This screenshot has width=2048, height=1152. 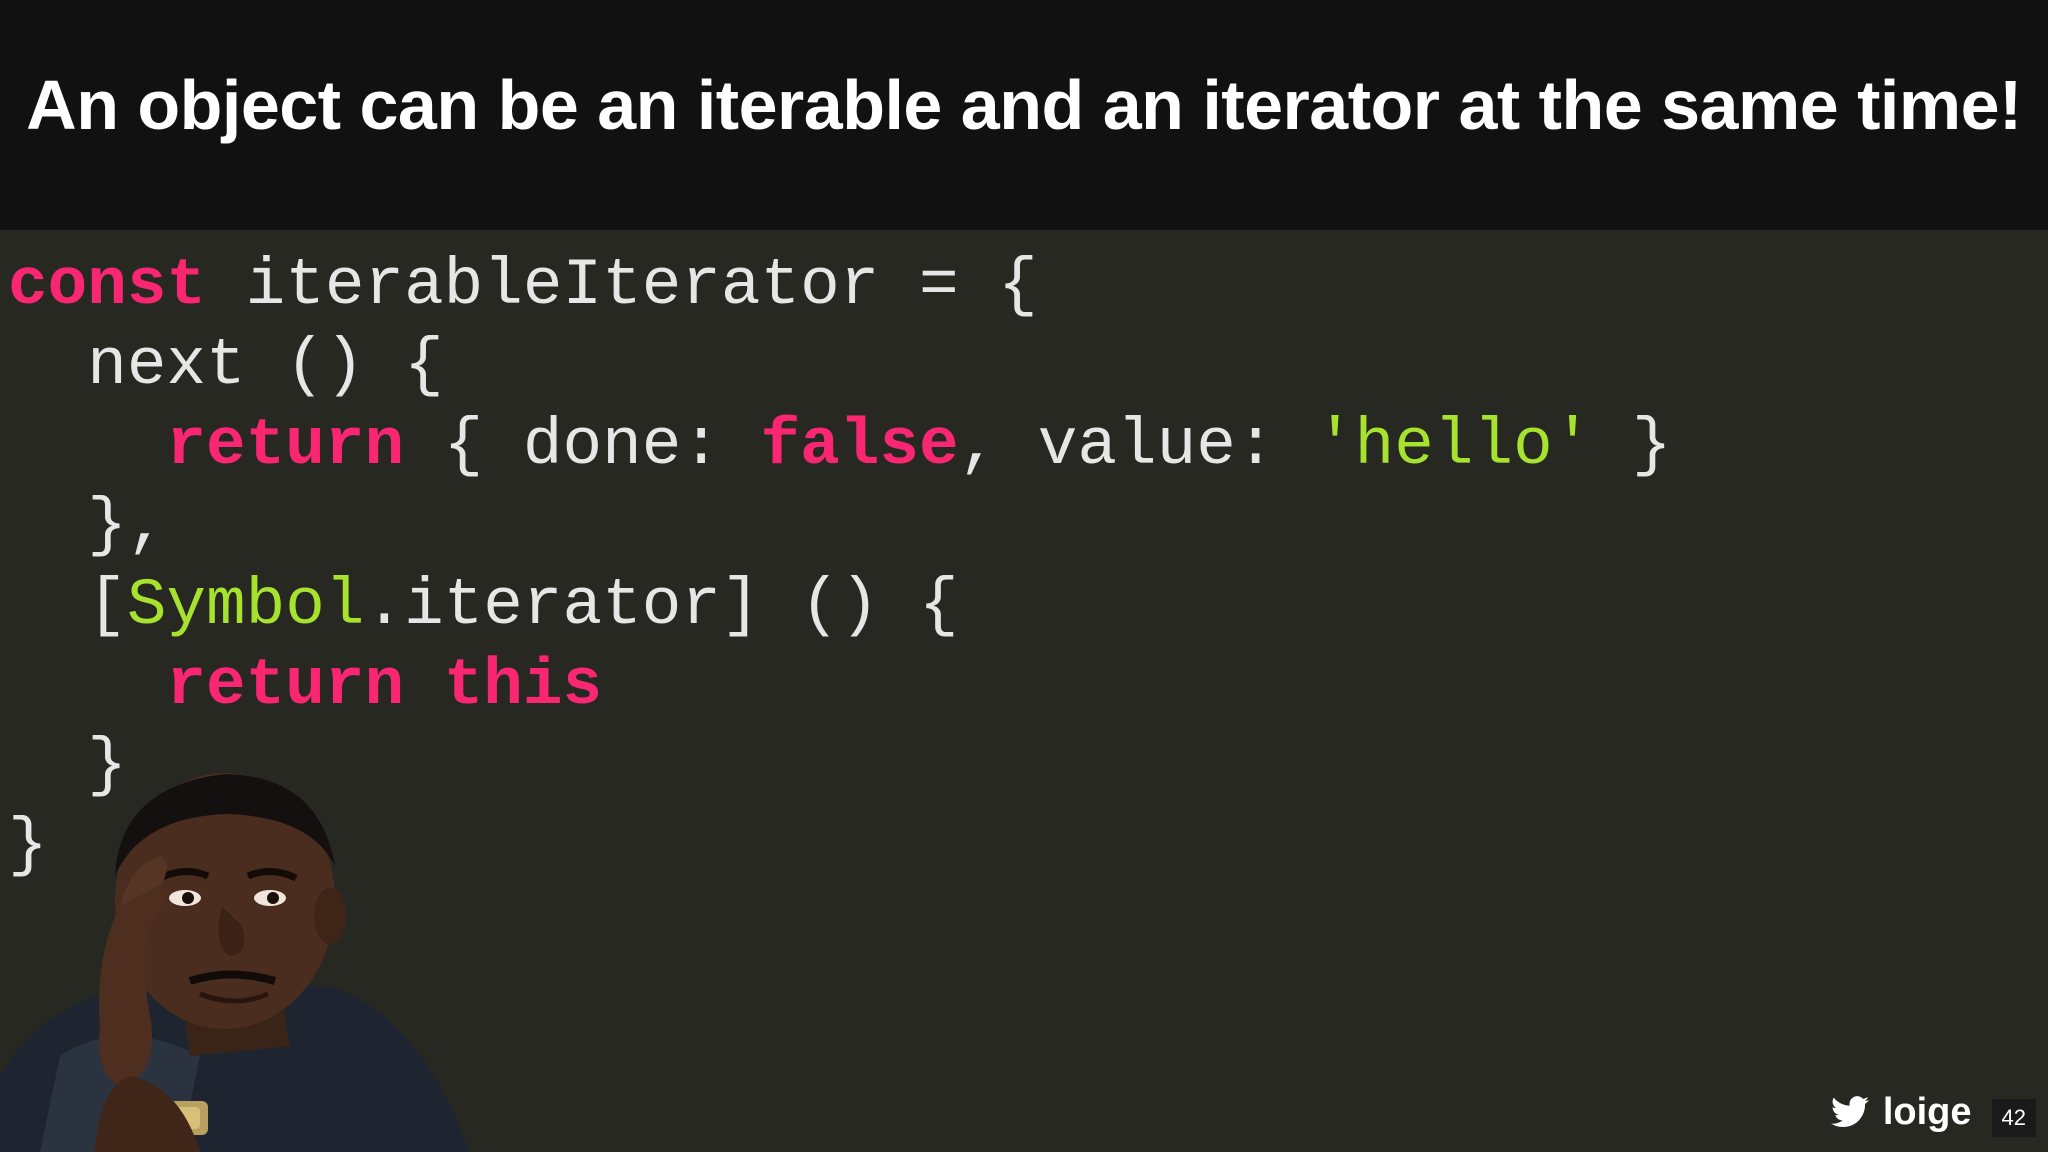 I want to click on slide-page-number: 42, so click(x=2013, y=1118).